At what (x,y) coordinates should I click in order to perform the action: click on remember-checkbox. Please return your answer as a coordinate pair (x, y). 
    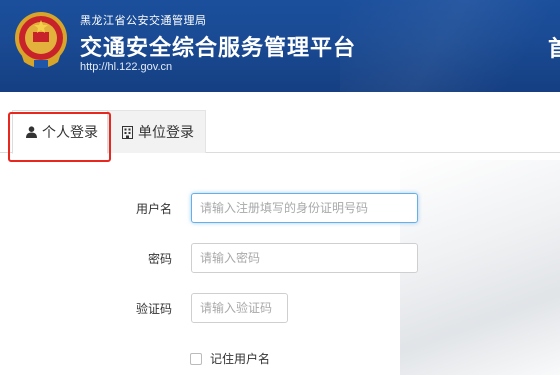
    Looking at the image, I should click on (196, 358).